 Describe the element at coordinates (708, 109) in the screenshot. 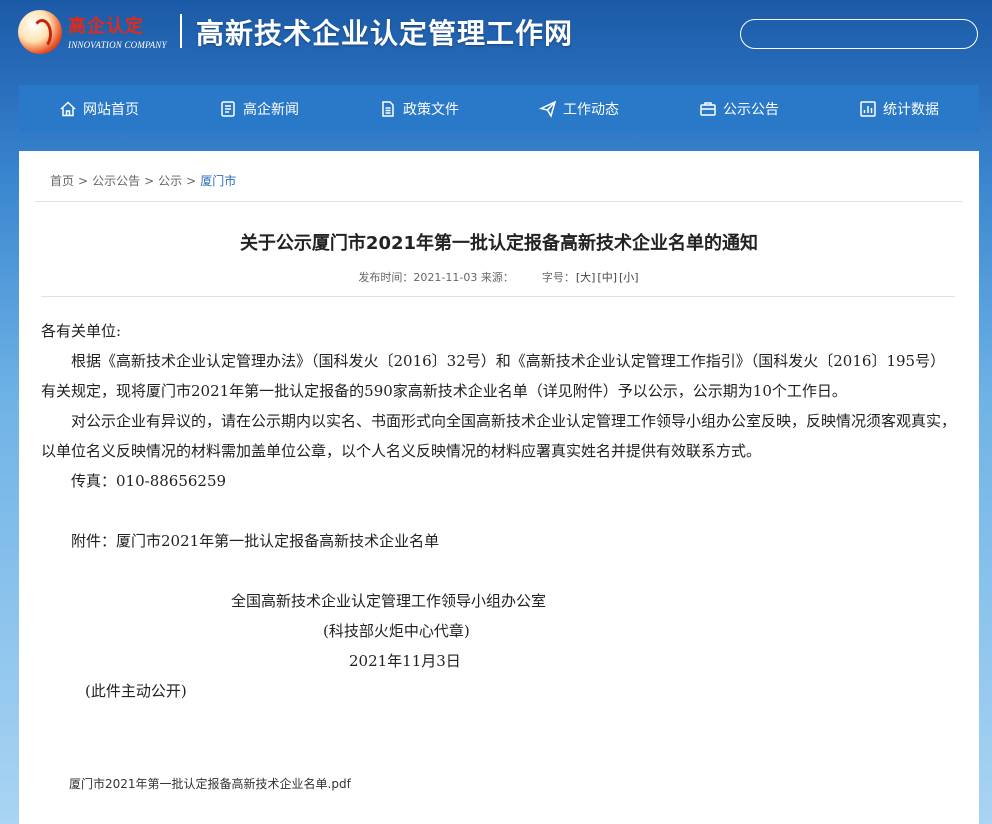

I see `notice-icon` at that location.